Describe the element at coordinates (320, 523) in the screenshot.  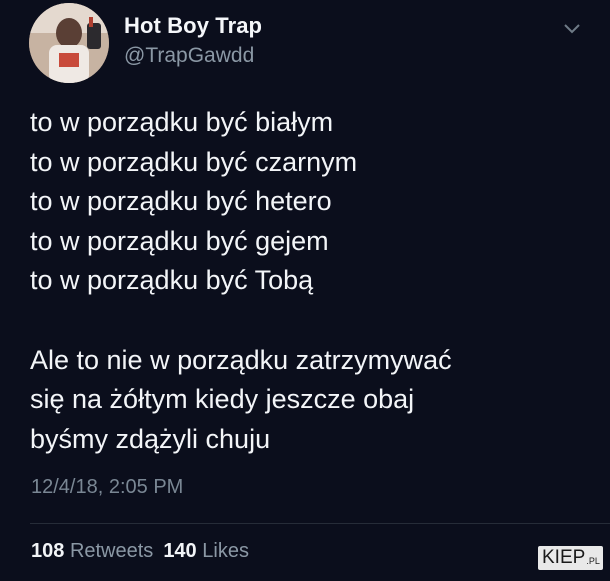
I see `divider` at that location.